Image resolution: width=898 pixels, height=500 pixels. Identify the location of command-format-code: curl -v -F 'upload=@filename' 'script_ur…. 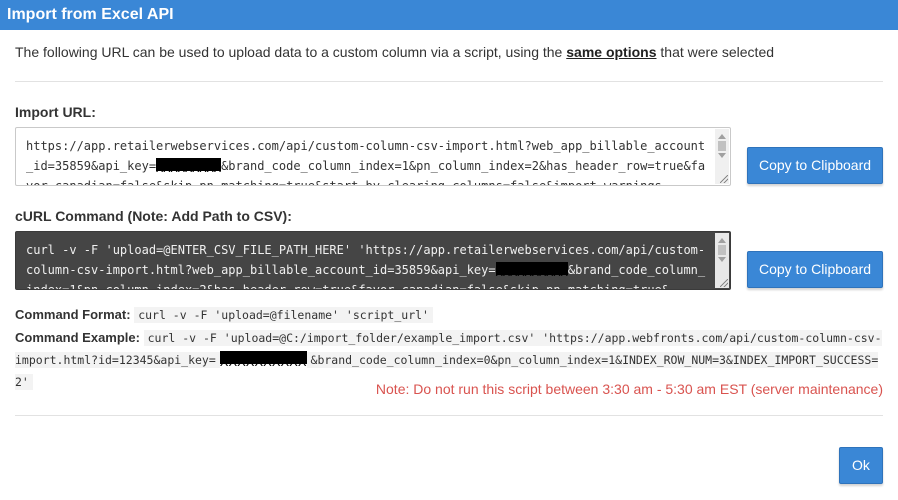
(283, 315).